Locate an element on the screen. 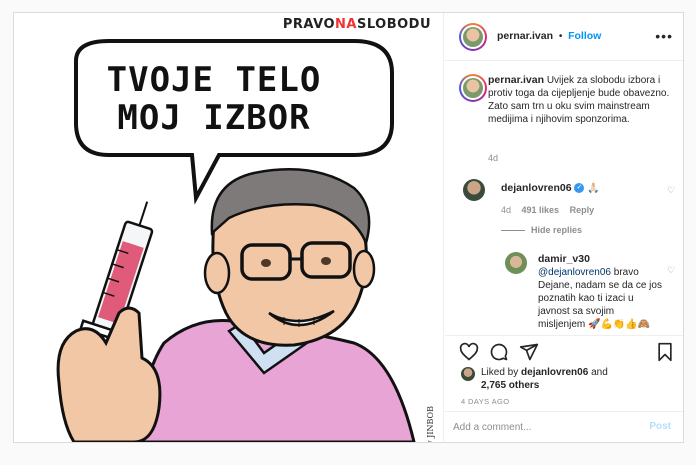 The image size is (696, 465). more-dots-icon: ••• is located at coordinates (664, 36).